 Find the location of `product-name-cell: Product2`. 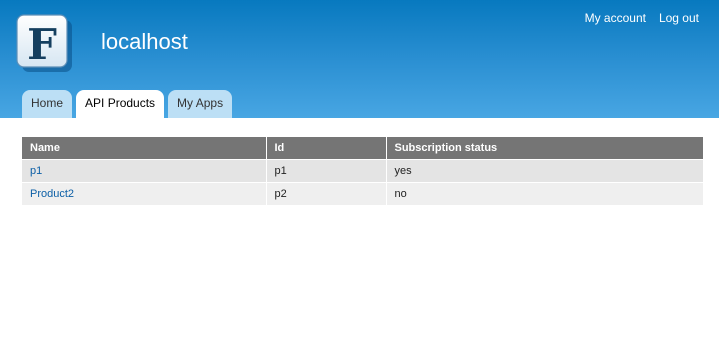

product-name-cell: Product2 is located at coordinates (144, 193).